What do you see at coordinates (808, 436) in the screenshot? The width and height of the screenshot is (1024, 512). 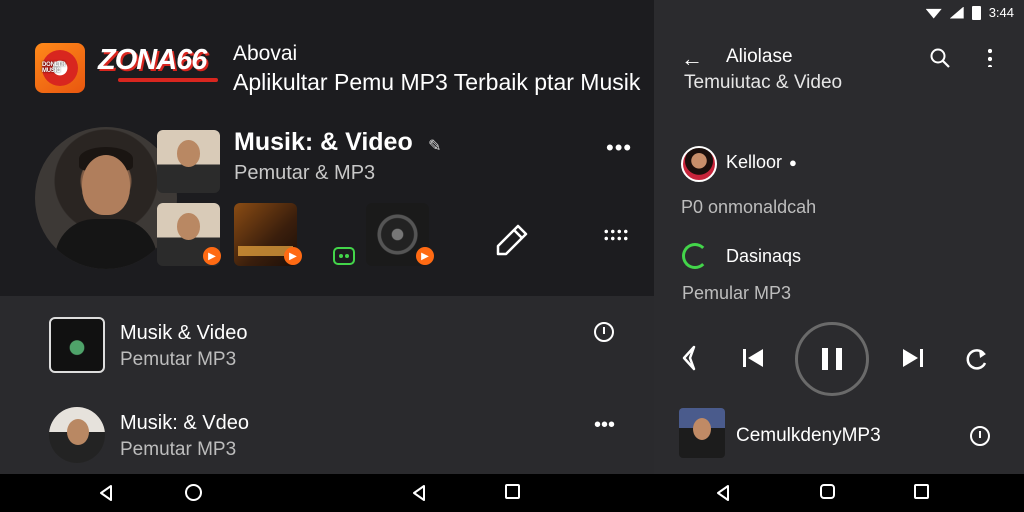 I see `now-playing-title: CemulkdenyMP3` at bounding box center [808, 436].